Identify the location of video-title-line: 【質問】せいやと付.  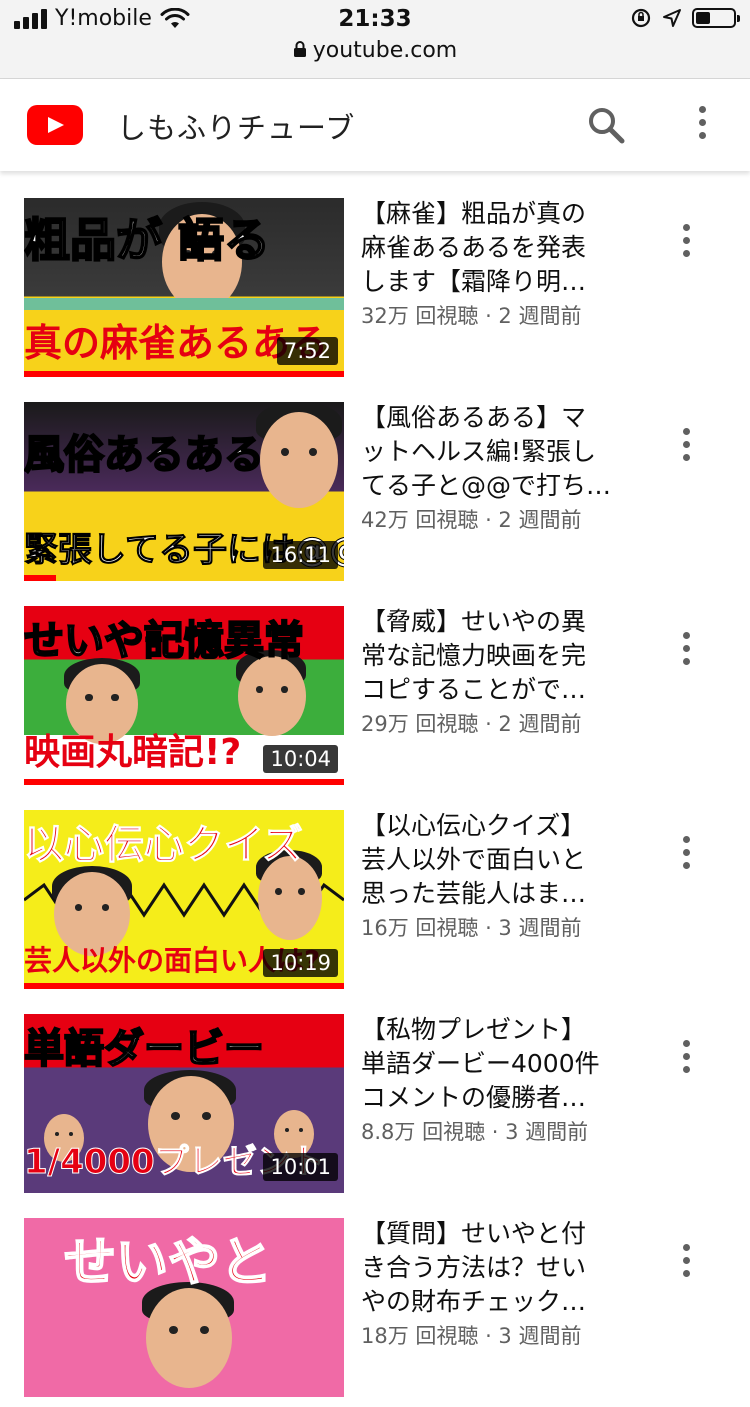
(474, 1233).